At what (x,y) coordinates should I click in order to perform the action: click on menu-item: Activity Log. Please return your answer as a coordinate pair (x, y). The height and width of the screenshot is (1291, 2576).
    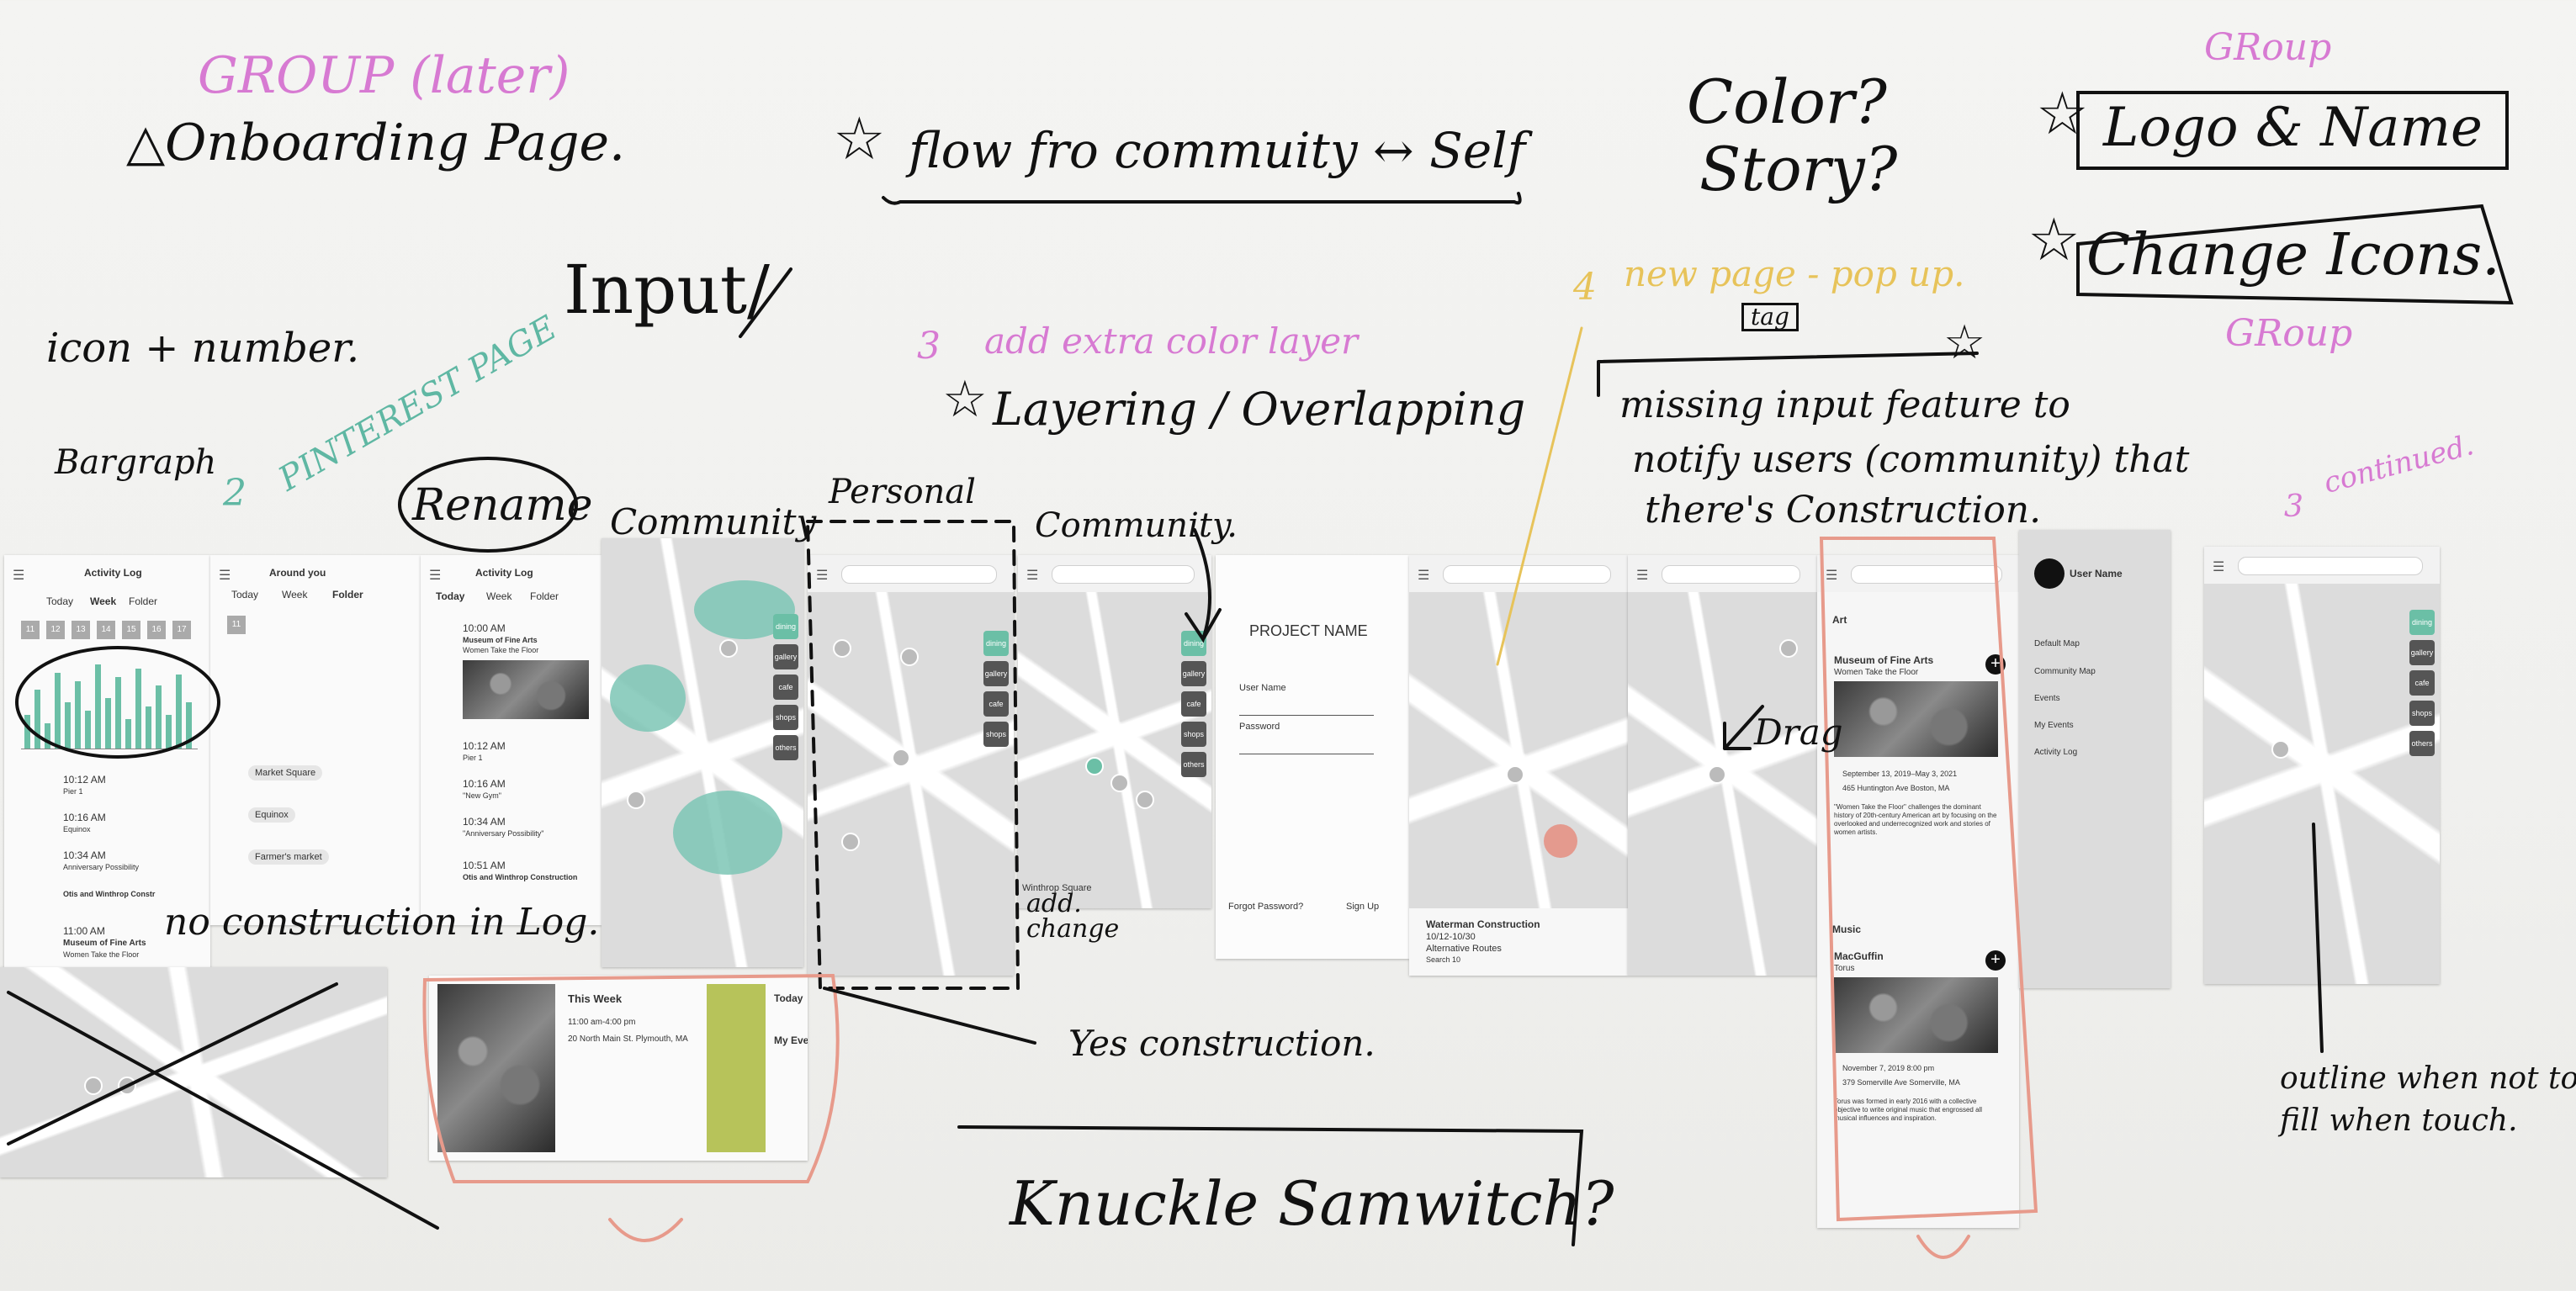
    Looking at the image, I should click on (2055, 752).